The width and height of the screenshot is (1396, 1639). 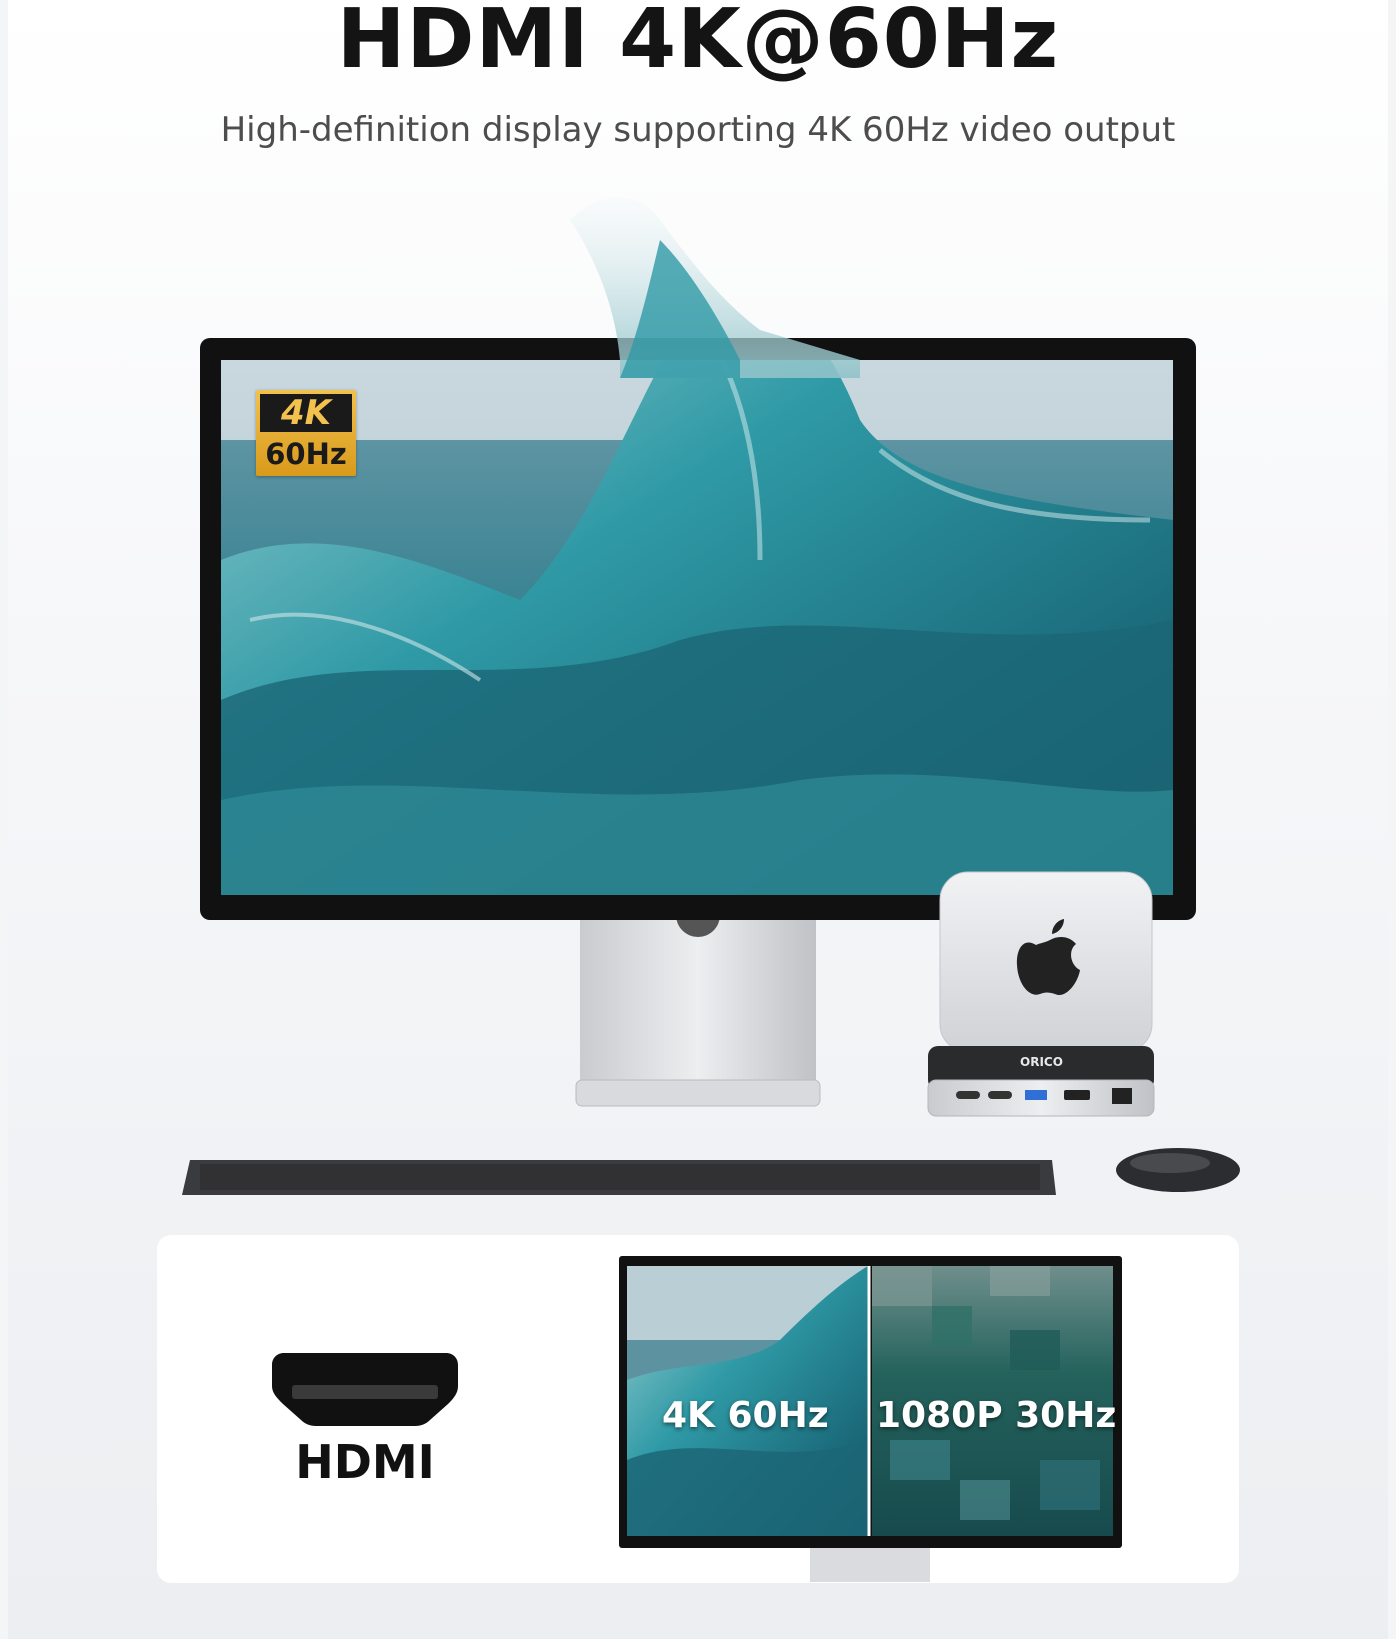 What do you see at coordinates (745, 1415) in the screenshot?
I see `comparison-left-label: 4K 60Hz` at bounding box center [745, 1415].